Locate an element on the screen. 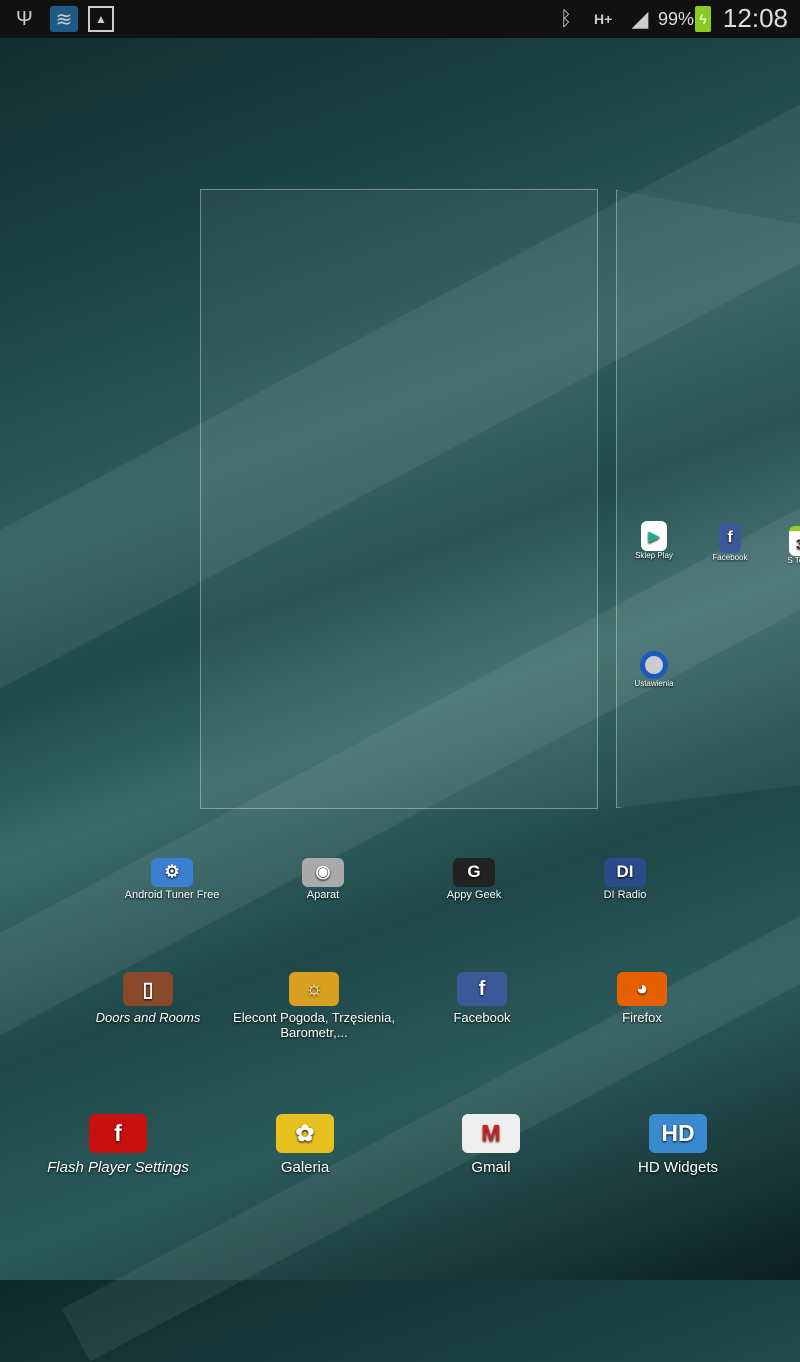 This screenshot has height=1362, width=800. app-label: Doors and Rooms is located at coordinates (148, 1017).